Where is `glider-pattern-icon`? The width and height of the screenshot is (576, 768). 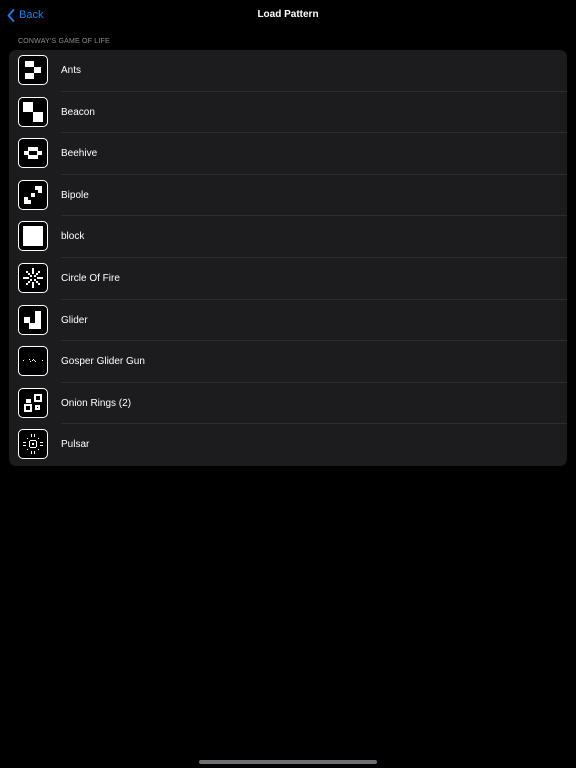
glider-pattern-icon is located at coordinates (33, 319).